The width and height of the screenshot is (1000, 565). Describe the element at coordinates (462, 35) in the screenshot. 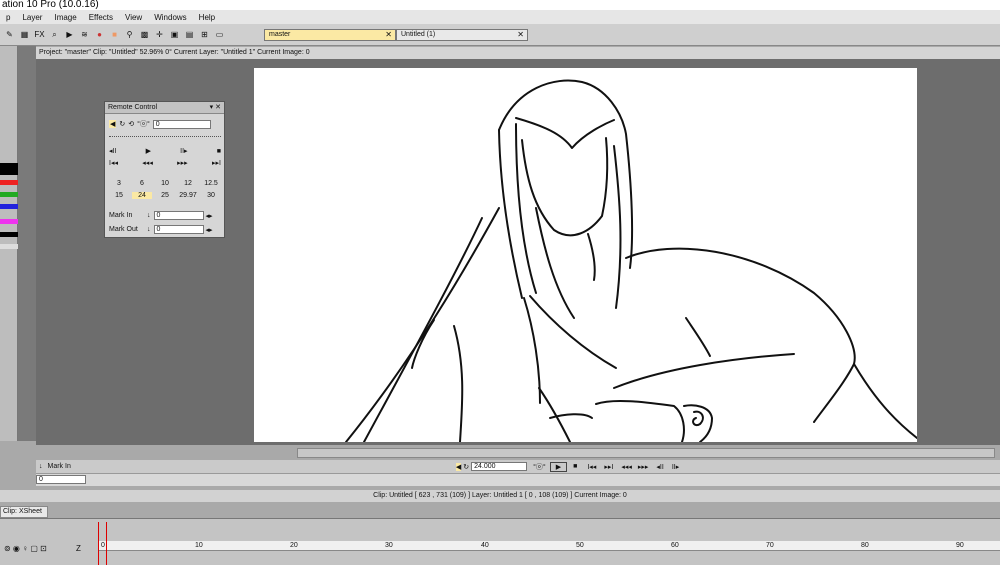

I see `tab-untitled: Untitled (1) ✕` at that location.